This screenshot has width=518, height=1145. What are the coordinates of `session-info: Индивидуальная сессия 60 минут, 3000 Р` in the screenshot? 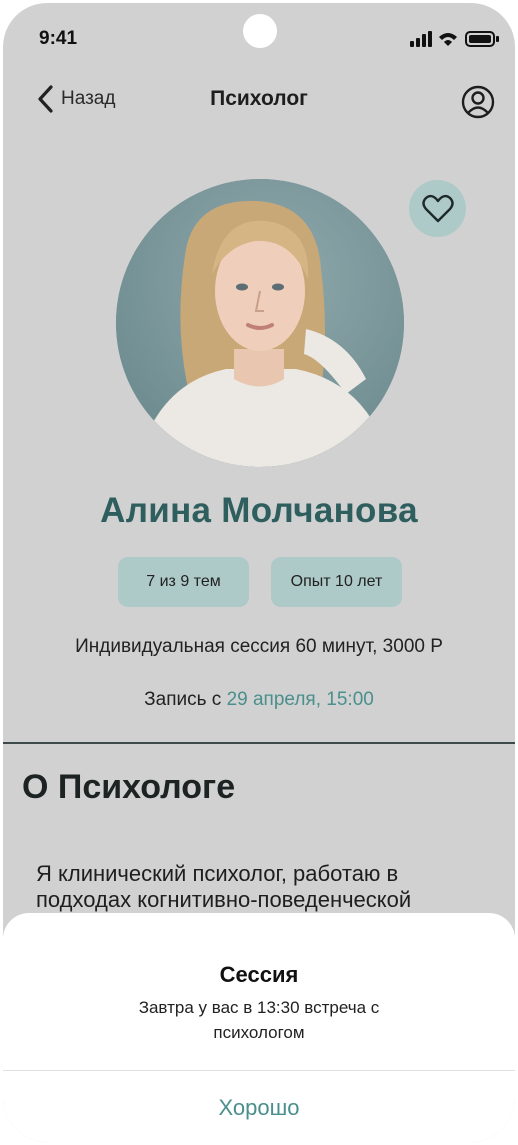 It's located at (259, 646).